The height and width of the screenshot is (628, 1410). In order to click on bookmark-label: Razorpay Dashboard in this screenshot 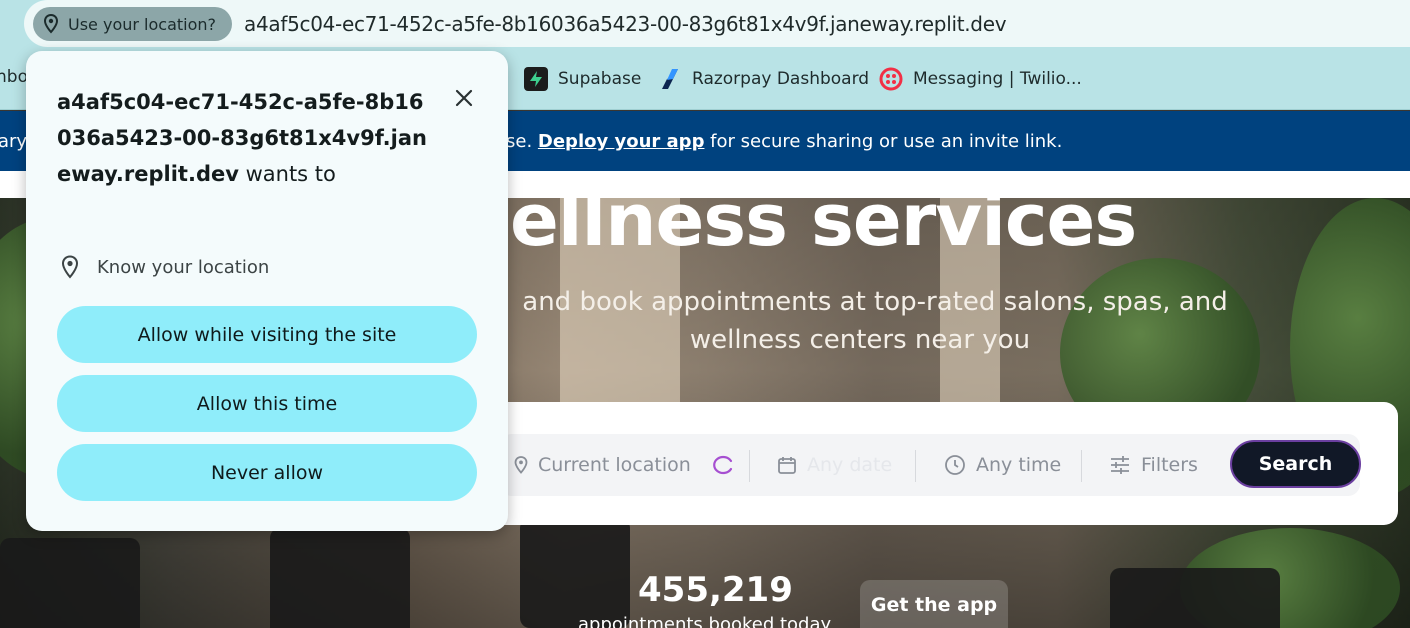, I will do `click(781, 79)`.